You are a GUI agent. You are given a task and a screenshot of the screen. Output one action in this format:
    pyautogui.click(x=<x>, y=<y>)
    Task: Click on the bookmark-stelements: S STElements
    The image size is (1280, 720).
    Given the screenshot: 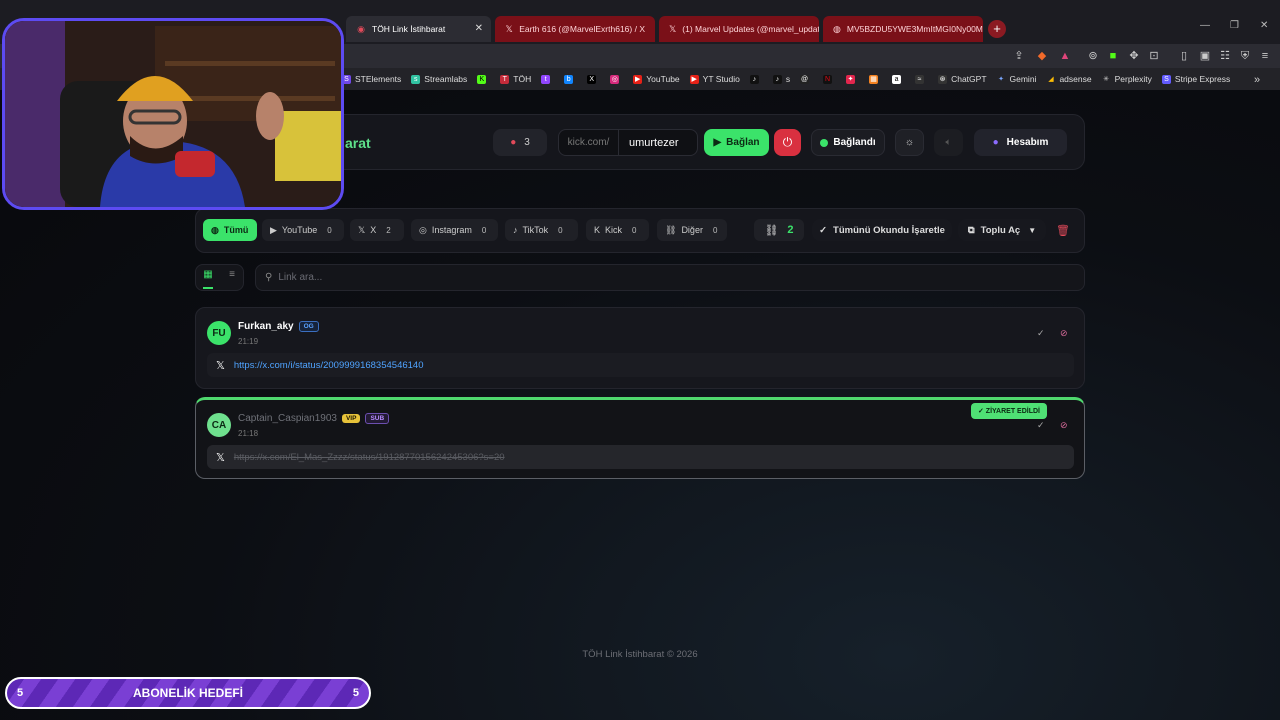 What is the action you would take?
    pyautogui.click(x=371, y=79)
    